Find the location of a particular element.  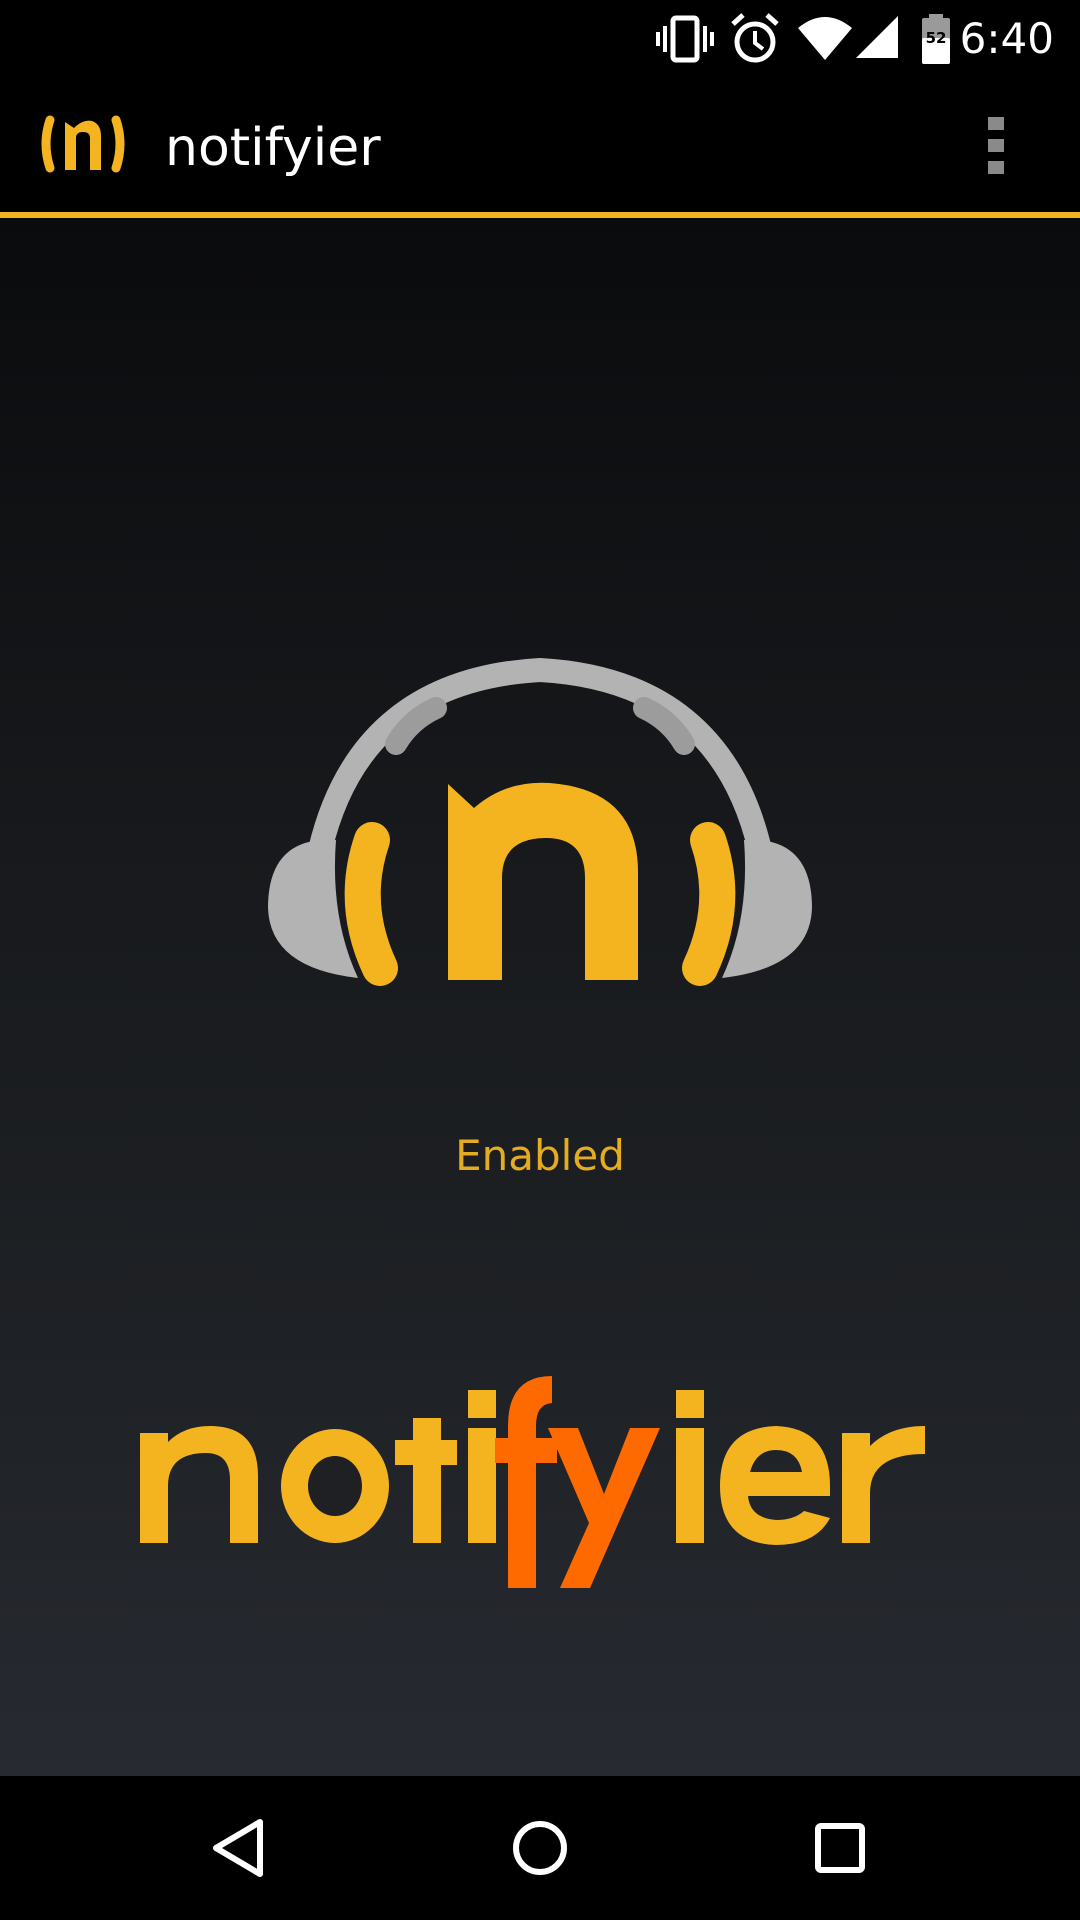

battery-icon: 52 is located at coordinates (936, 39).